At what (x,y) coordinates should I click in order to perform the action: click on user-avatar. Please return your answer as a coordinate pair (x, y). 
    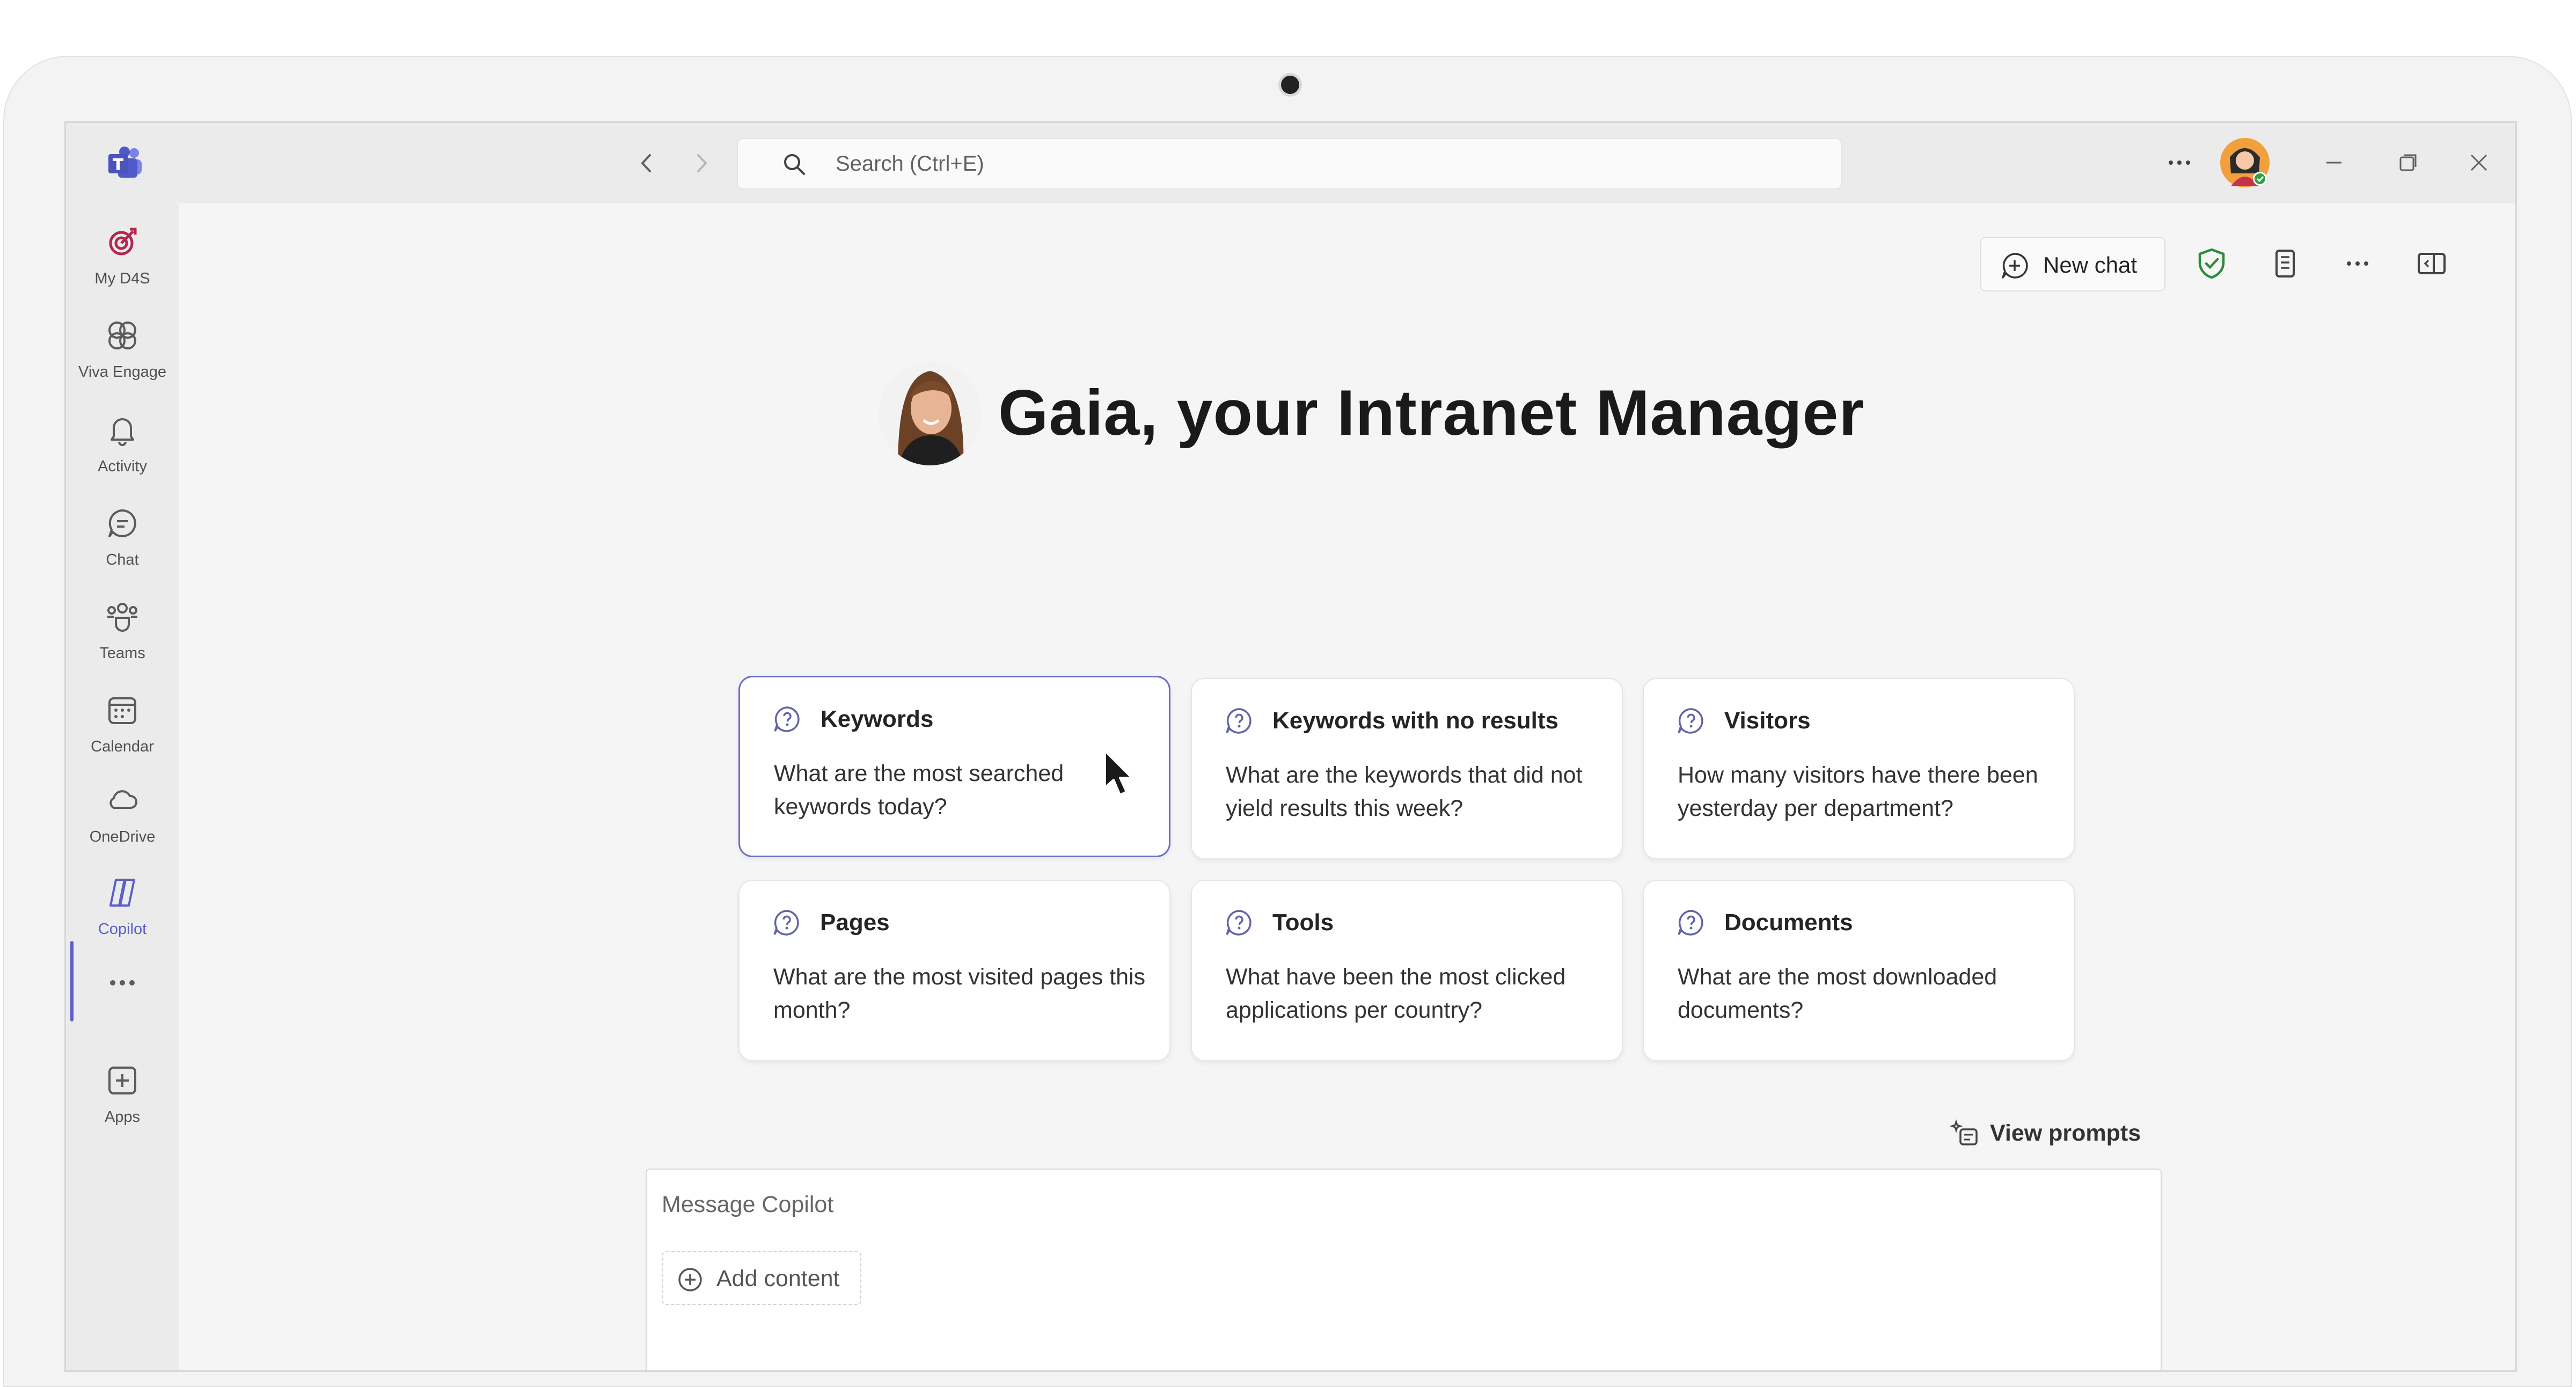
    Looking at the image, I should click on (2245, 162).